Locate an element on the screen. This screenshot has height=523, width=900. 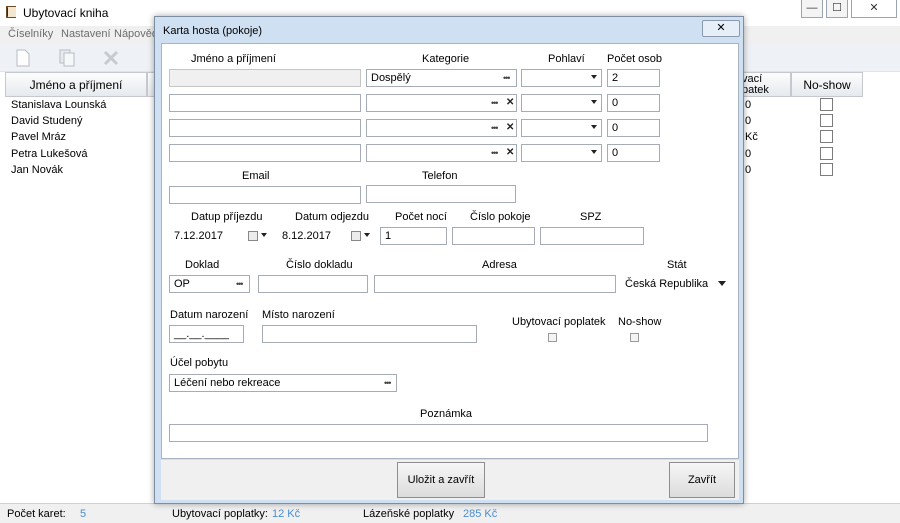
birth-date-input: __.__.____ is located at coordinates (206, 334).